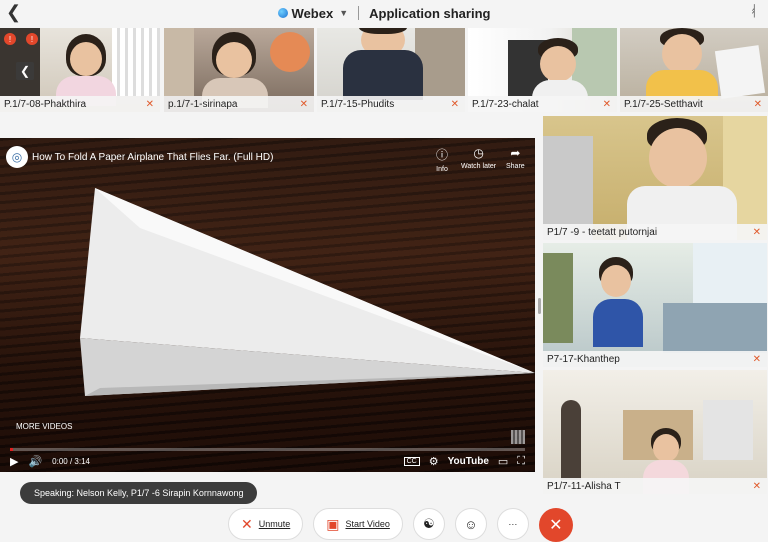 This screenshot has height=542, width=768. Describe the element at coordinates (274, 524) in the screenshot. I see `unmute-label: Unmute` at that location.